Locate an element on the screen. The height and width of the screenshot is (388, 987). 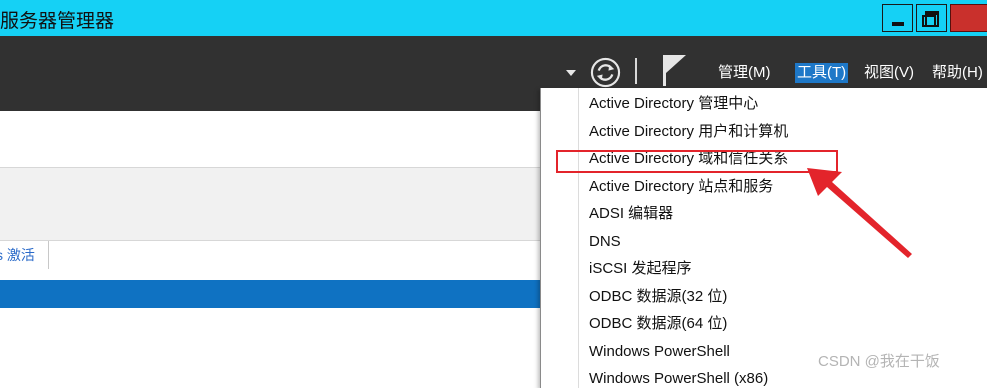
menu-manage: 管理(M) is located at coordinates (744, 73).